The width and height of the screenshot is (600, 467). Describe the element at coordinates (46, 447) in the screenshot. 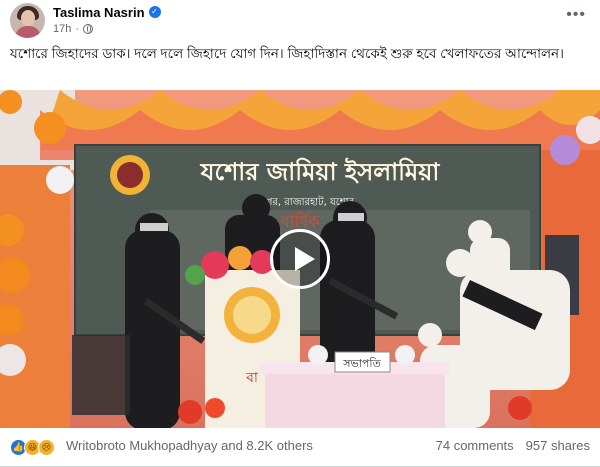

I see `sad-reaction-icon: 😢` at that location.